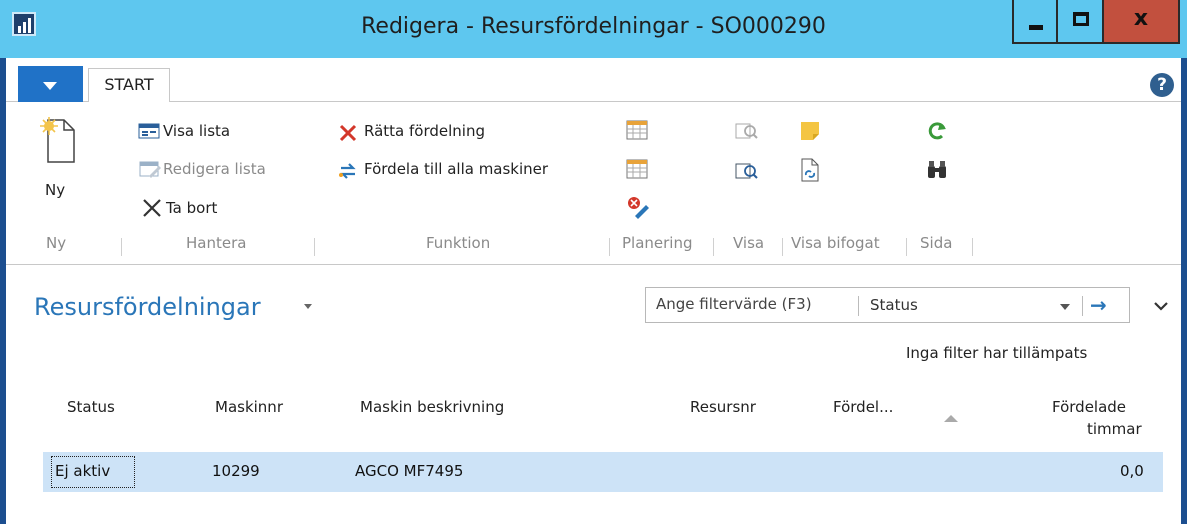 This screenshot has width=1187, height=524. I want to click on edit-list-button: Redigera lista, so click(214, 169).